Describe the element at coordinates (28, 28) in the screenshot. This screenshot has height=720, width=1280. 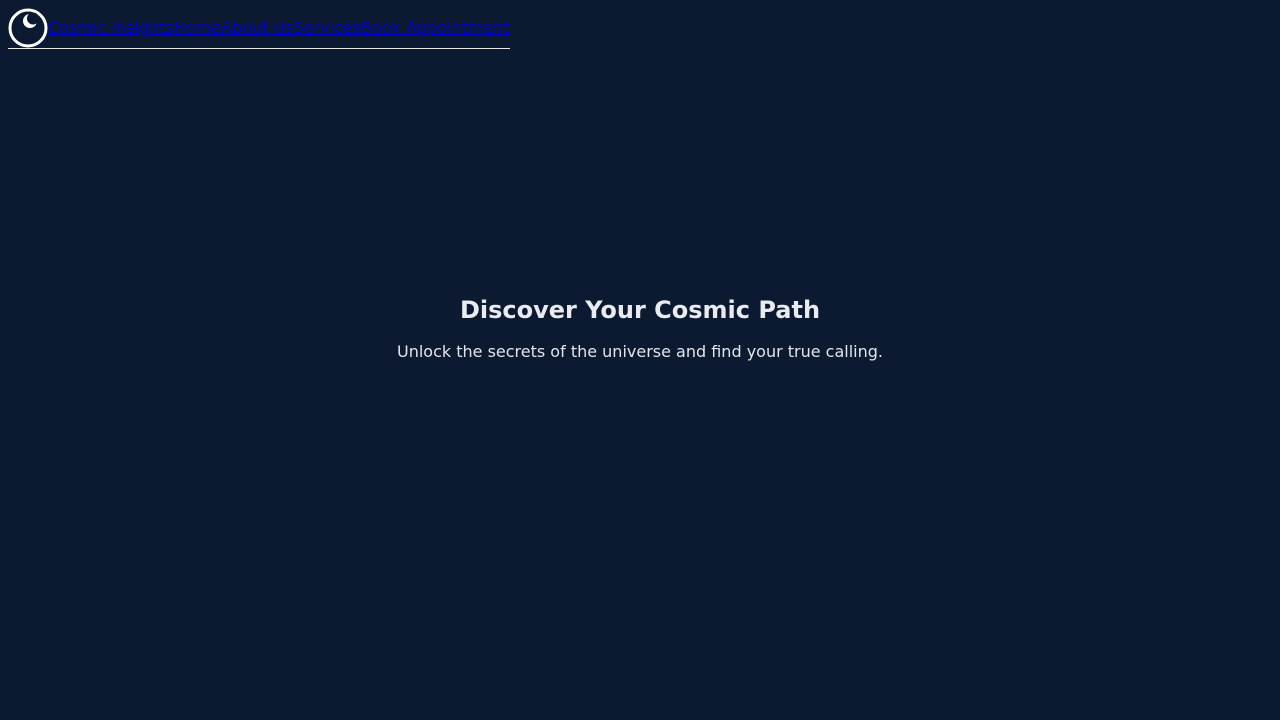
I see `crescent-moon-icon` at that location.